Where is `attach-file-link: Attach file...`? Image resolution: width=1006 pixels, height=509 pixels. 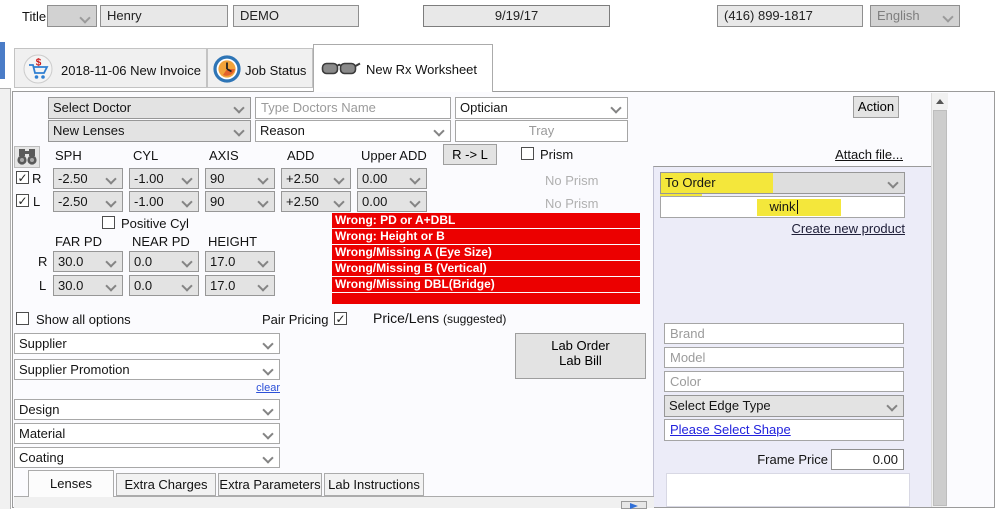 attach-file-link: Attach file... is located at coordinates (848, 154).